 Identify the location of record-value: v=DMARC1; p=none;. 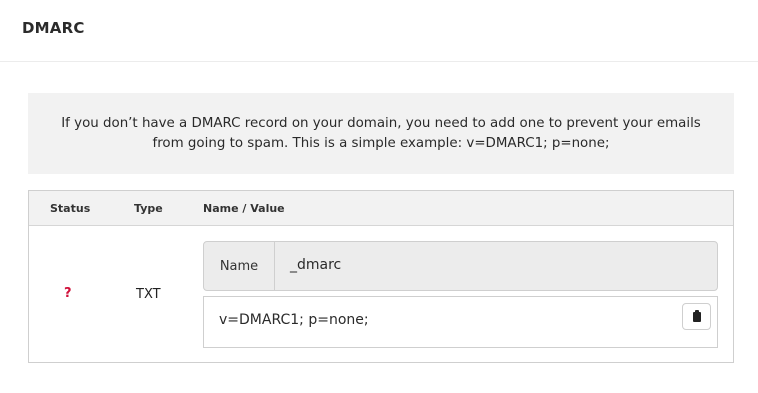
(294, 320).